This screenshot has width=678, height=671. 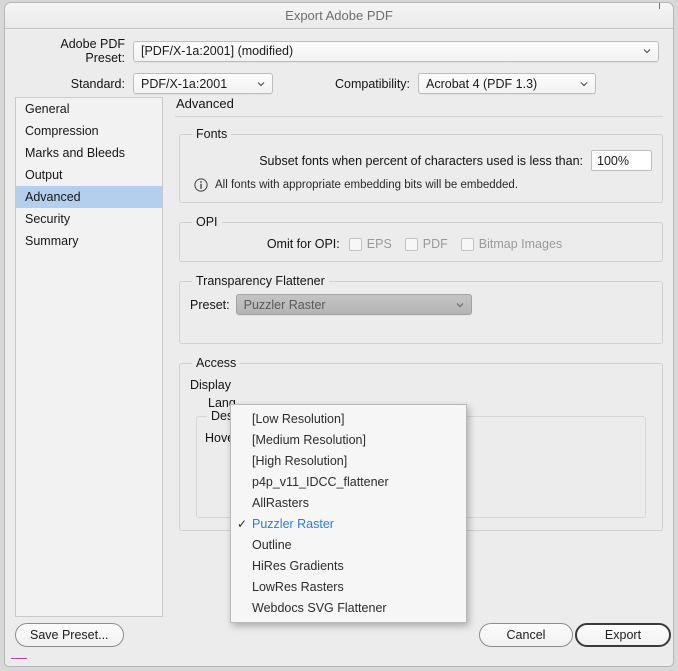 I want to click on adobe-pdf-preset-value: [PDF/X-1a:2001] (modified), so click(x=217, y=51).